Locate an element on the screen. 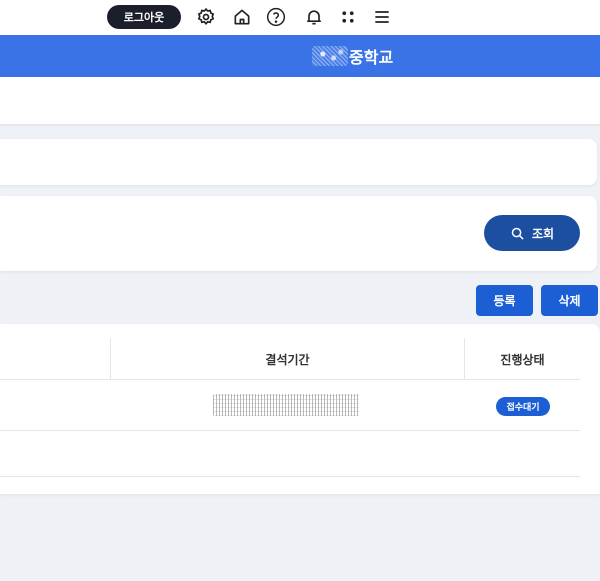 This screenshot has width=600, height=581. table-row: 접수대기 is located at coordinates (290, 405).